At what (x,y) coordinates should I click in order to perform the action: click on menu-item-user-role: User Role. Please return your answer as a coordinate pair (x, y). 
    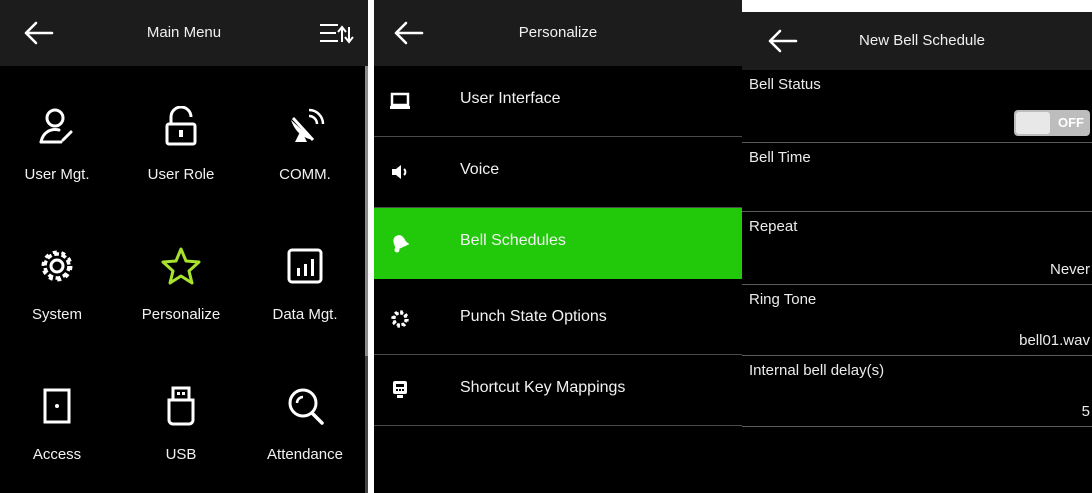
    Looking at the image, I should click on (181, 141).